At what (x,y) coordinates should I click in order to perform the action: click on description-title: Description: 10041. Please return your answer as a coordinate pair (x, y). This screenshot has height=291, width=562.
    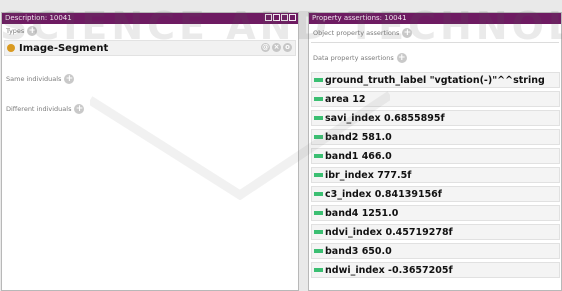
    Looking at the image, I should click on (38, 18).